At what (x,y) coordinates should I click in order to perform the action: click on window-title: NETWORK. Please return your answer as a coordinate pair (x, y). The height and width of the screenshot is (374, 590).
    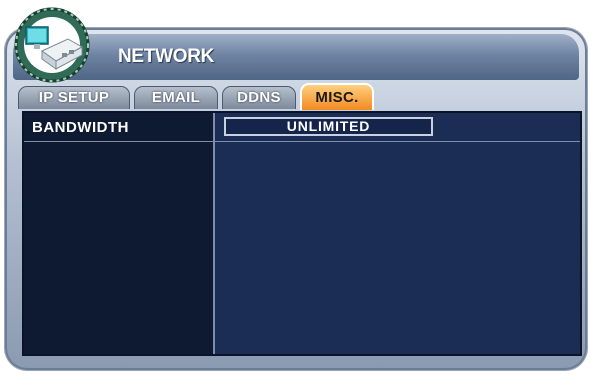
    Looking at the image, I should click on (166, 56).